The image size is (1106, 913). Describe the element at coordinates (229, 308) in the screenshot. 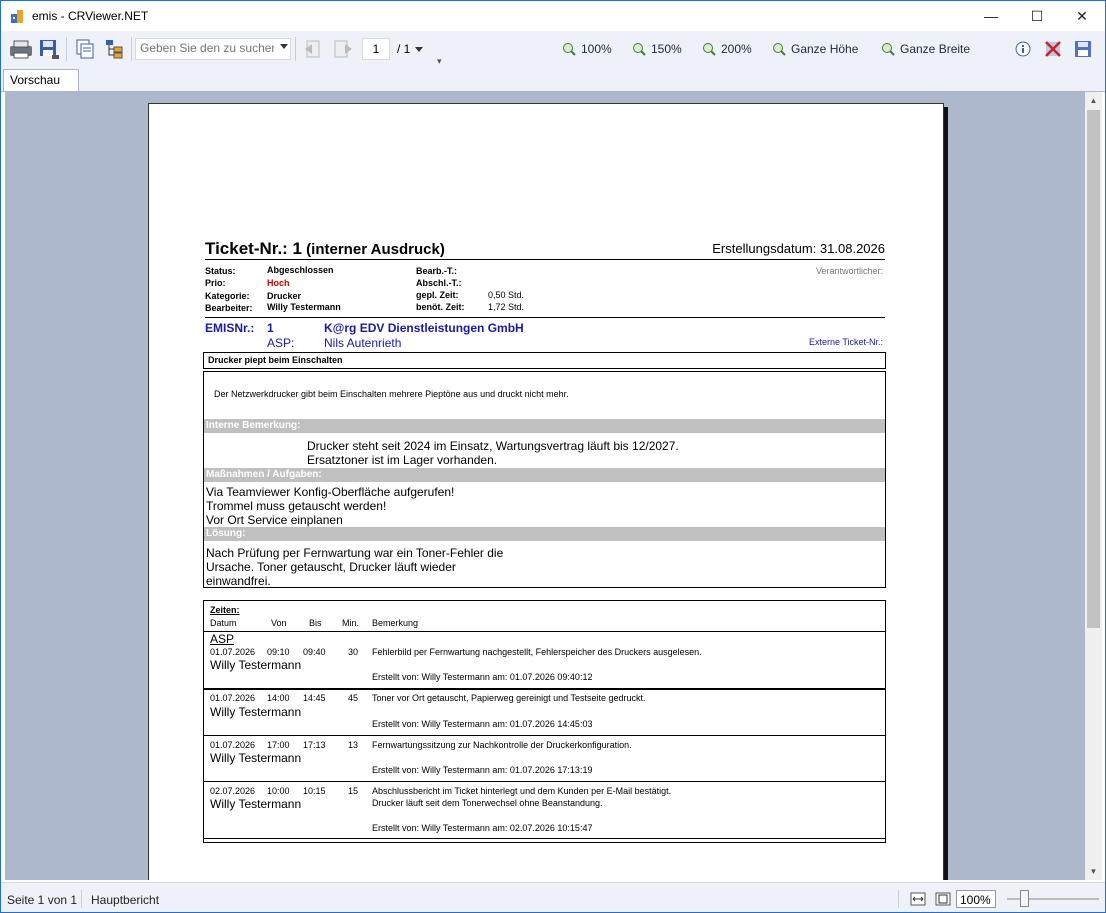

I see `editor-label: Bearbeiter:` at that location.